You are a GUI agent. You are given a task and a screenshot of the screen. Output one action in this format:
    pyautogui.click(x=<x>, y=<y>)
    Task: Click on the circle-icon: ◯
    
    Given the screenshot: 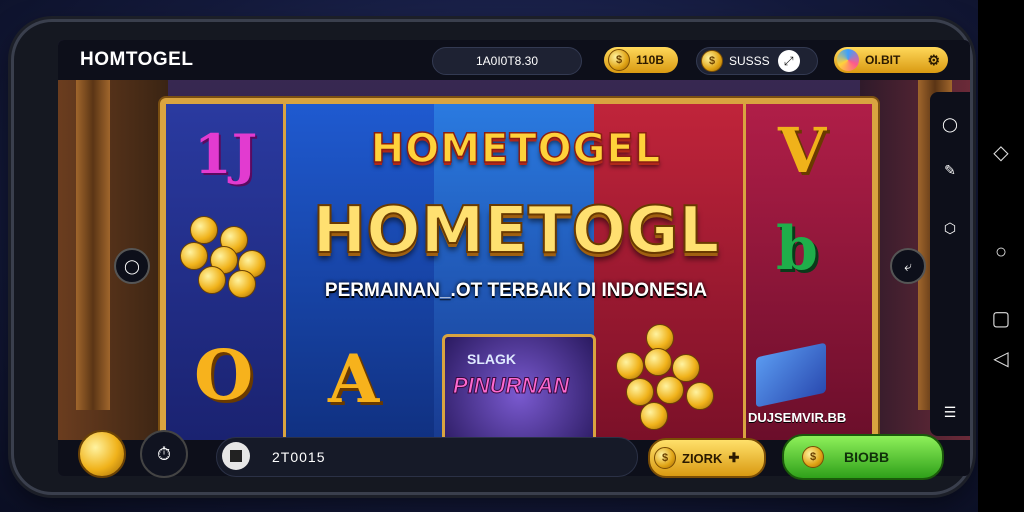 What is the action you would take?
    pyautogui.click(x=950, y=124)
    